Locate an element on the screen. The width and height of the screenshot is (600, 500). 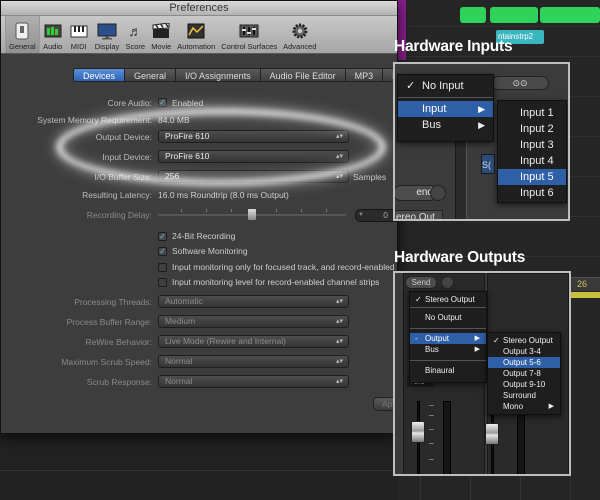
toolbar-midi: MIDI is located at coordinates (79, 34).